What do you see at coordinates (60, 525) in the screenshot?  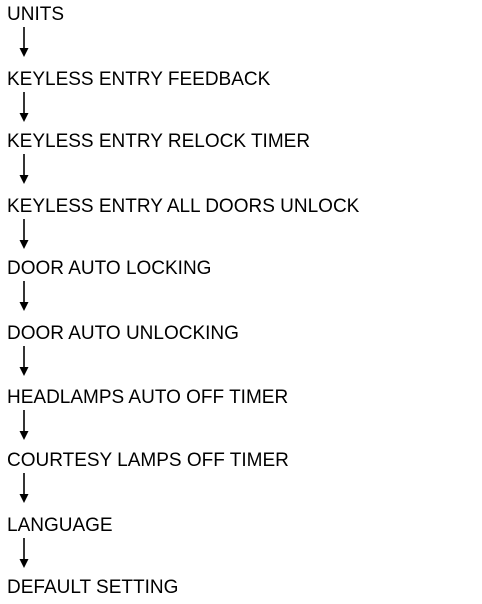 I see `step-language: LANGUAGE` at bounding box center [60, 525].